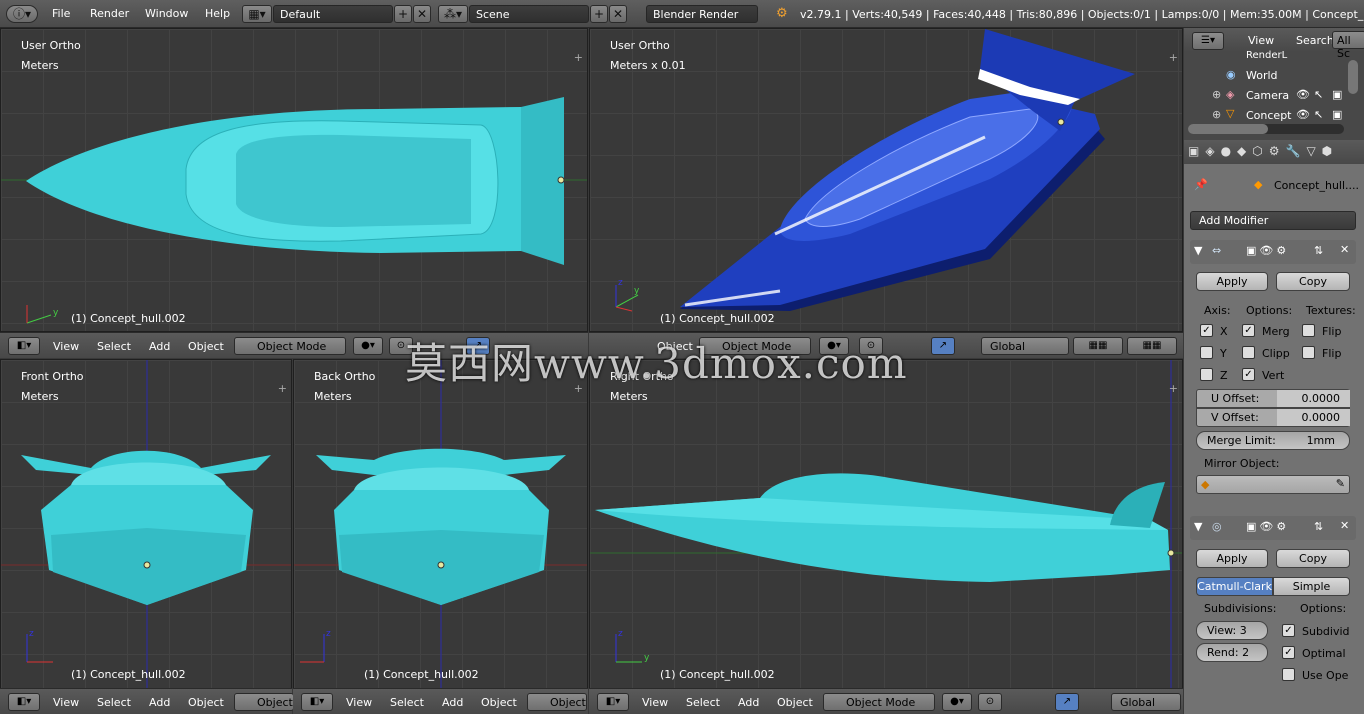  What do you see at coordinates (1267, 250) in the screenshot?
I see `modifier-visibility-icons: ▣👁⚙` at bounding box center [1267, 250].